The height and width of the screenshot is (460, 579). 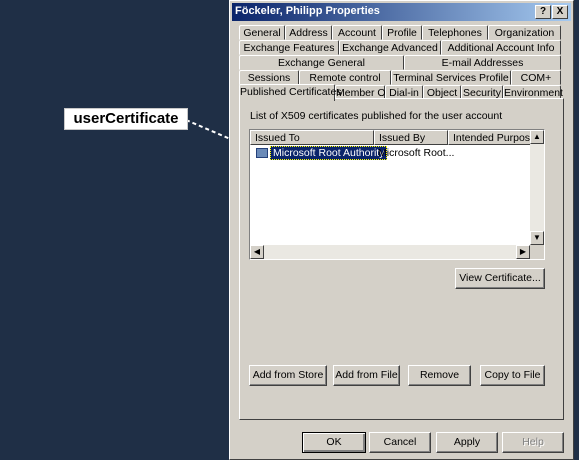 I want to click on certificate-icon, so click(x=262, y=153).